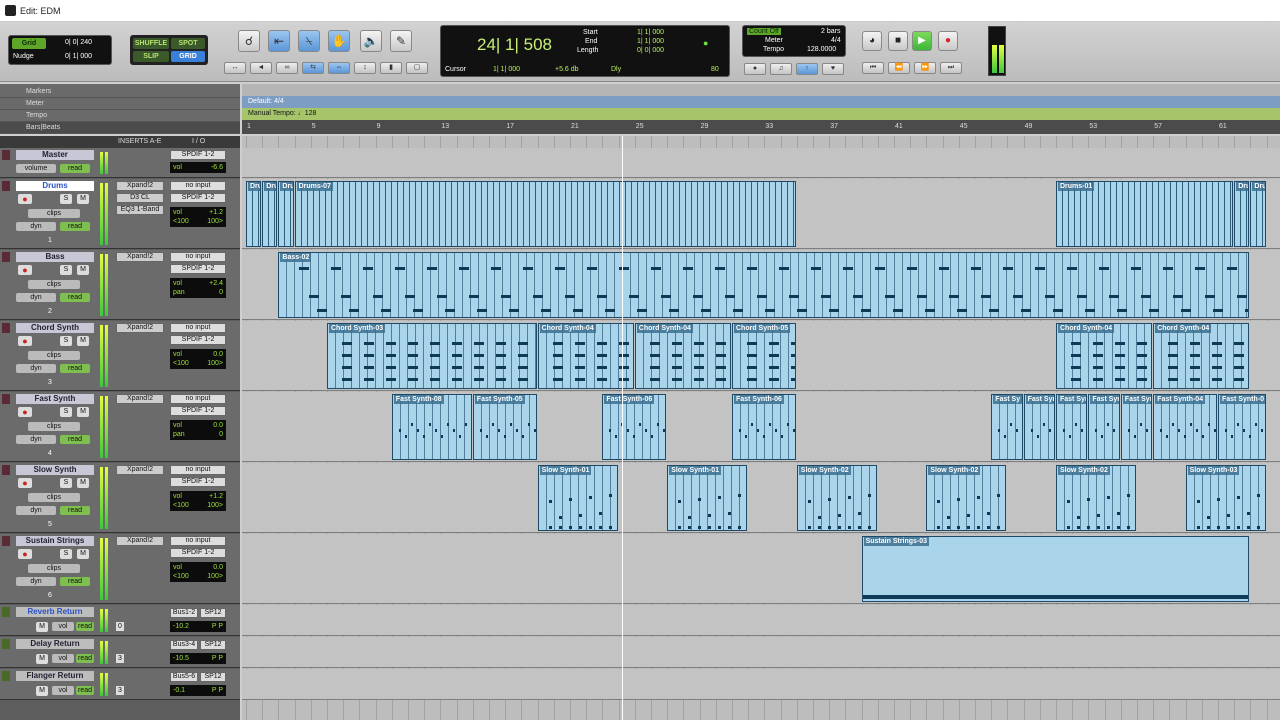 The width and height of the screenshot is (1280, 720). What do you see at coordinates (78, 42) in the screenshot?
I see `grid-value: 0| 0| 240` at bounding box center [78, 42].